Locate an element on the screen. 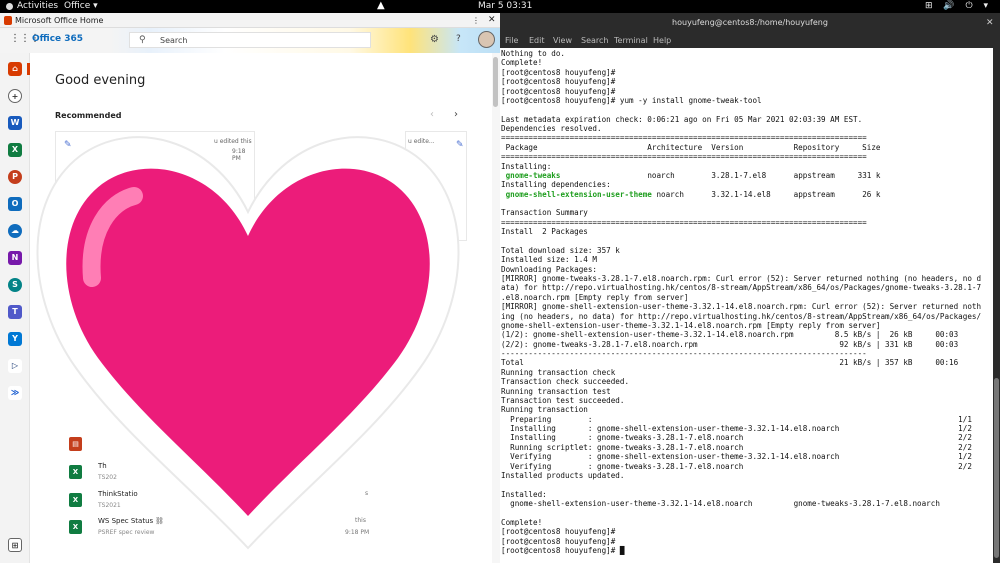 The height and width of the screenshot is (563, 1000). clock: Mar 5 03:31 is located at coordinates (505, 6).